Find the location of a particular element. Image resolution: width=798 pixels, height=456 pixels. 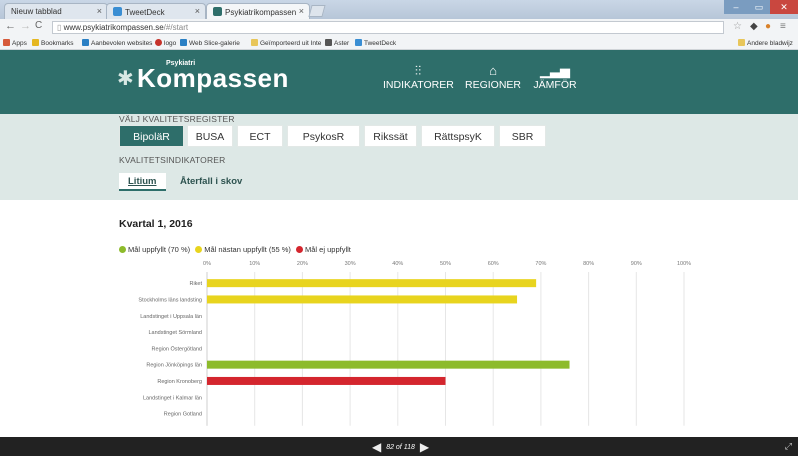

bookmark-bookmarks: Bookmarks is located at coordinates (53, 43).